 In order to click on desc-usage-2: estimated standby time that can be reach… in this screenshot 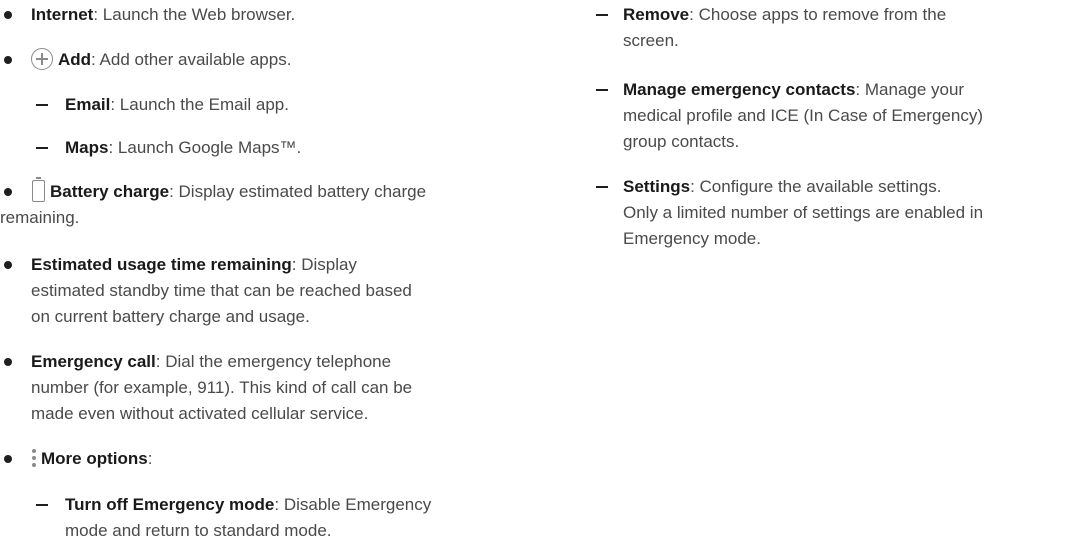, I will do `click(221, 290)`.